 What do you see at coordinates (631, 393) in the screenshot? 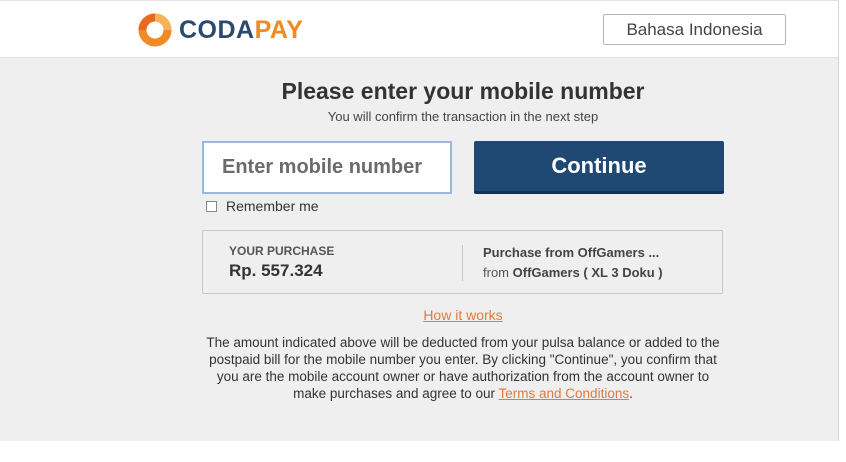
I see `disclaimer-end: .` at bounding box center [631, 393].